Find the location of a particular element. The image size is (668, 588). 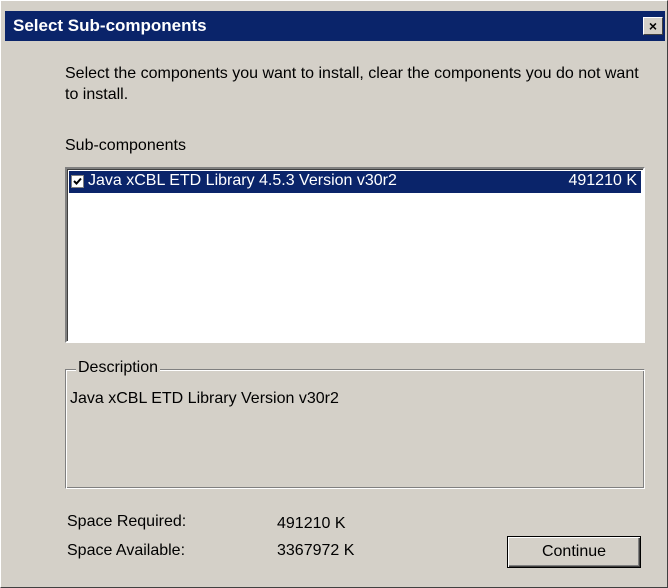

close-icon: × is located at coordinates (653, 25).